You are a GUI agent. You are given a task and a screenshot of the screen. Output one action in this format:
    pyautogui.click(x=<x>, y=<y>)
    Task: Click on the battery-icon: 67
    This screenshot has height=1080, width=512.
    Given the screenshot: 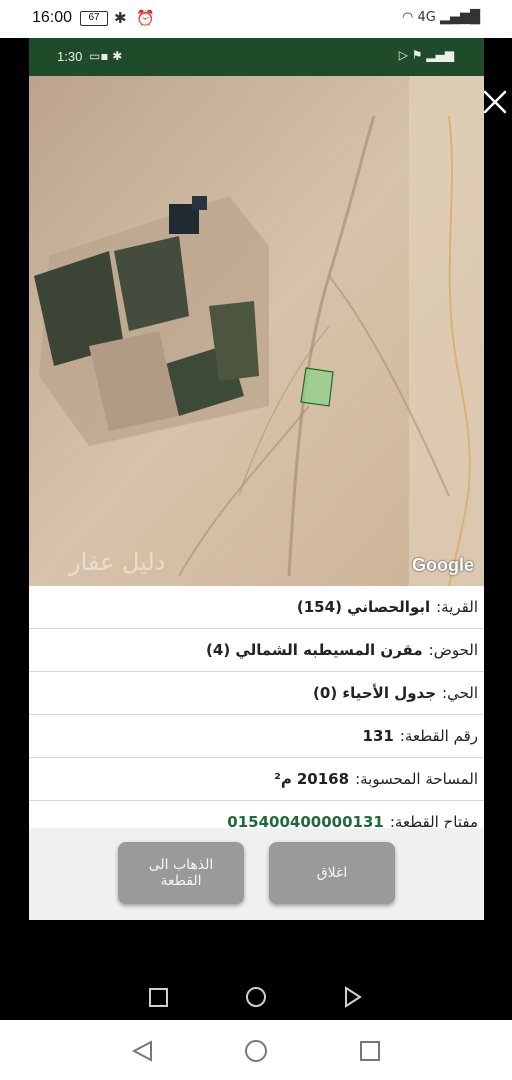 What is the action you would take?
    pyautogui.click(x=94, y=18)
    